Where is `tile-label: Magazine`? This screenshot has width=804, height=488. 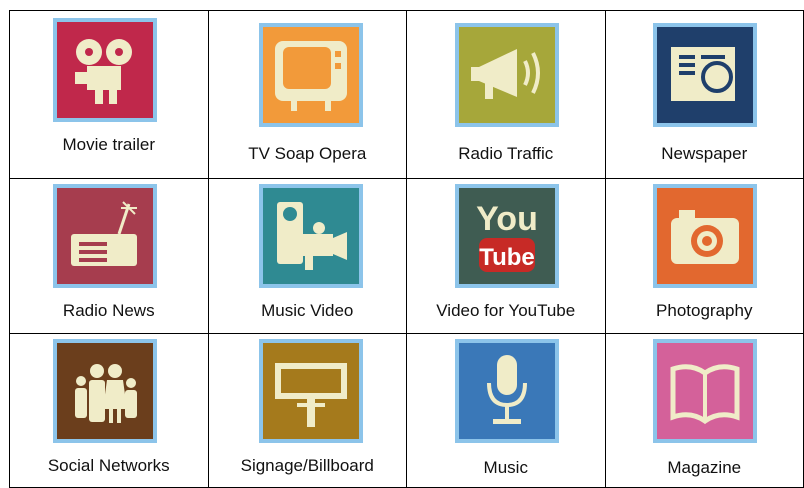 tile-label: Magazine is located at coordinates (704, 467).